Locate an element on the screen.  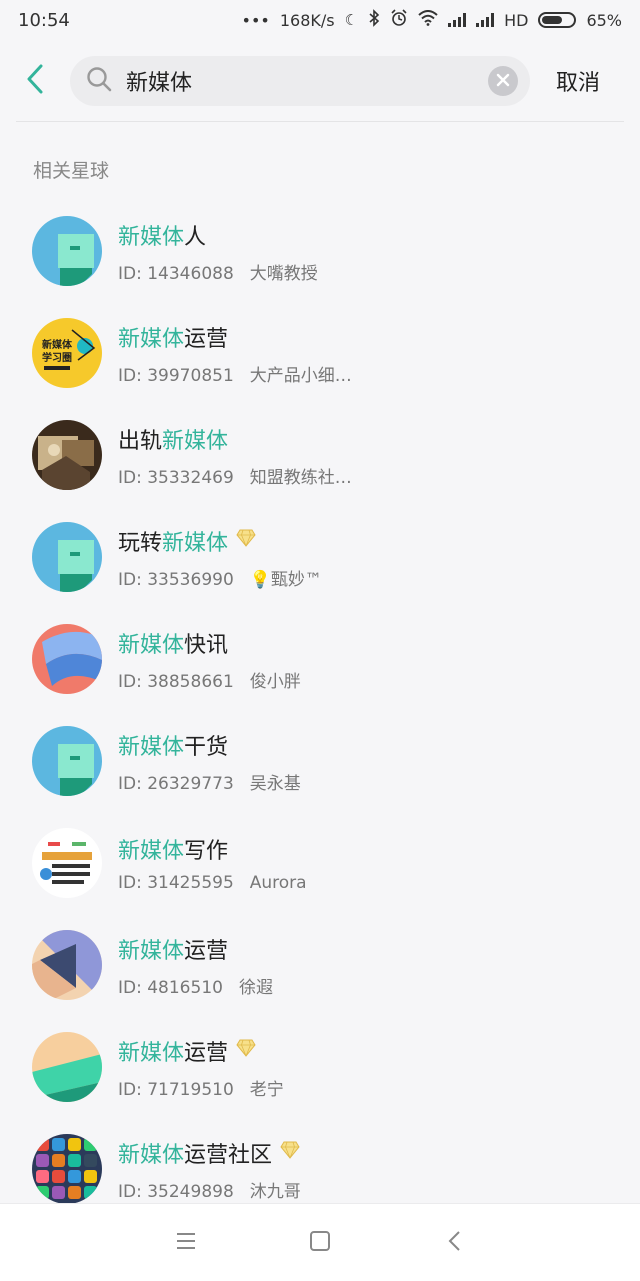
alarm-icon is located at coordinates (399, 20).